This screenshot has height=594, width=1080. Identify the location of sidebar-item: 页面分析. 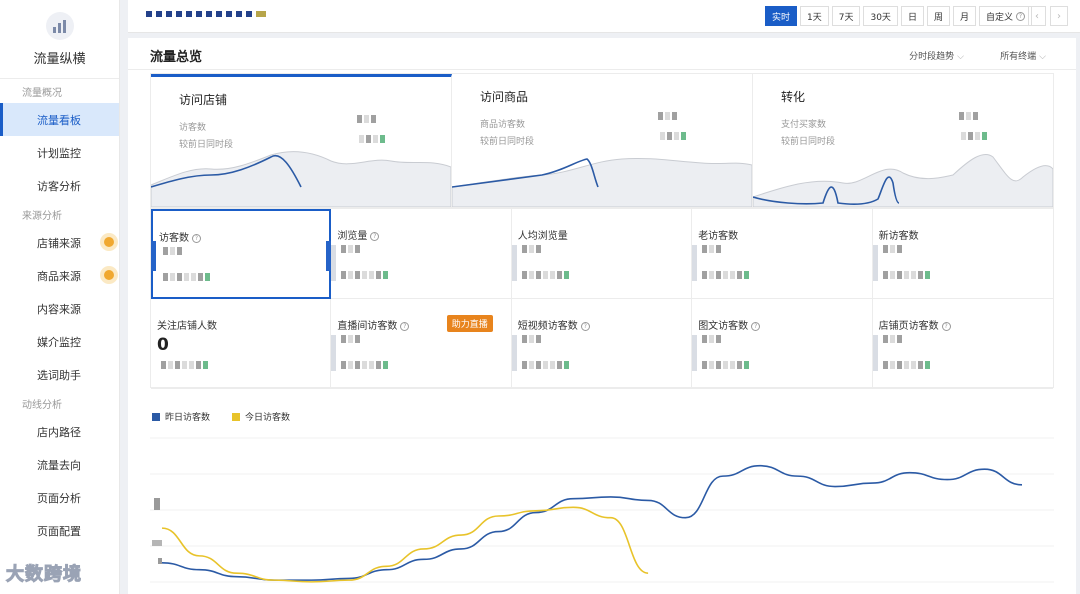
(59, 497).